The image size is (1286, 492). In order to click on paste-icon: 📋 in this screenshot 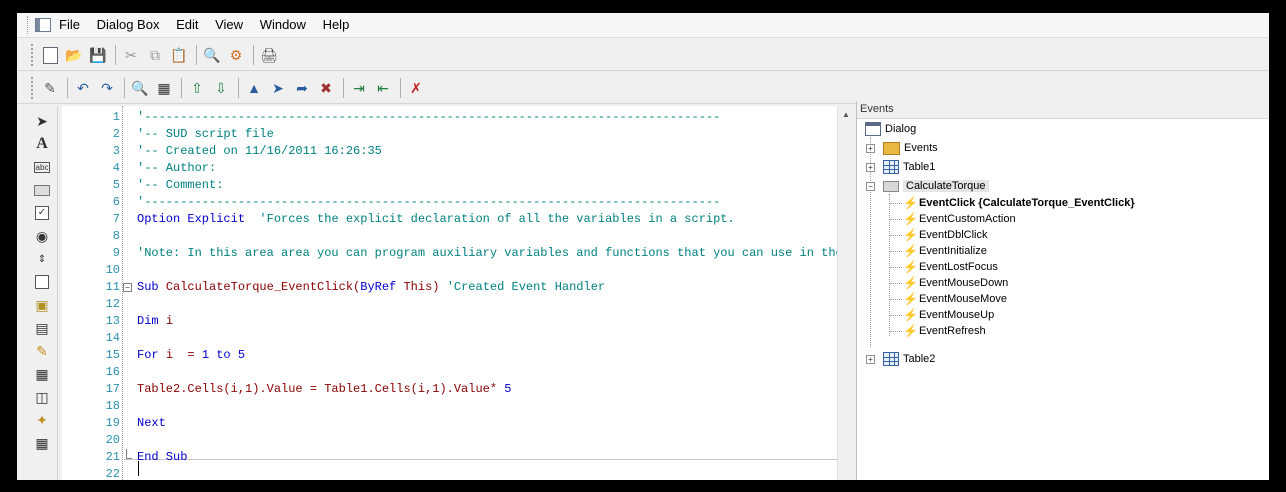, I will do `click(179, 55)`.